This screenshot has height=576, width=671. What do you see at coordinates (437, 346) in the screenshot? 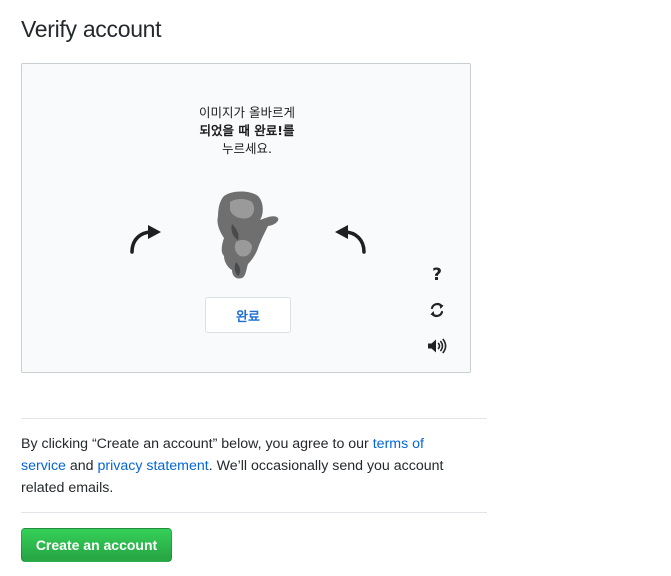
I see `audio-icon` at bounding box center [437, 346].